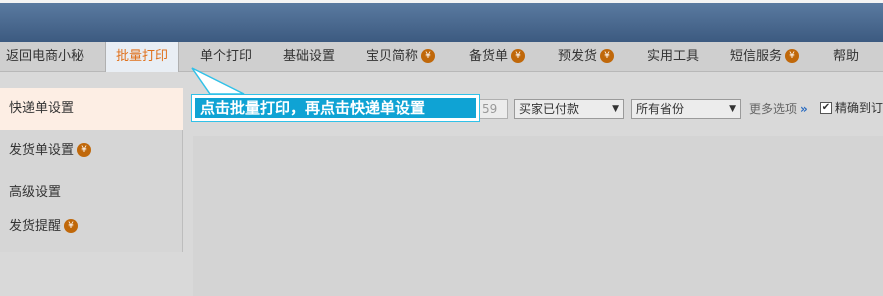 This screenshot has height=296, width=883. I want to click on province-select: 所有省份 ▼, so click(686, 109).